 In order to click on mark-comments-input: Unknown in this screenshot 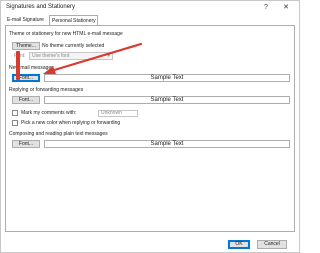, I will do `click(118, 113)`.